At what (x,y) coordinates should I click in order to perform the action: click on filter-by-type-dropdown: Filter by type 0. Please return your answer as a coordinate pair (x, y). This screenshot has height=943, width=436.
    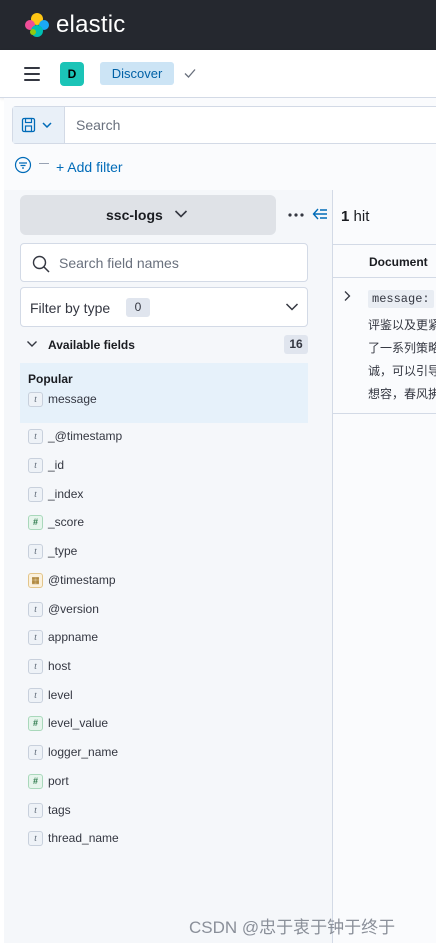
    Looking at the image, I should click on (164, 307).